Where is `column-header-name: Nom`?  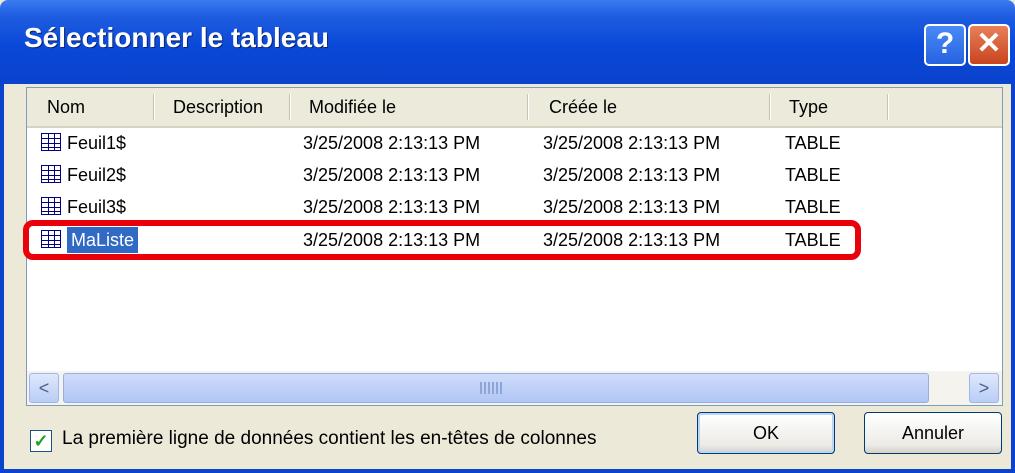 column-header-name: Nom is located at coordinates (66, 107).